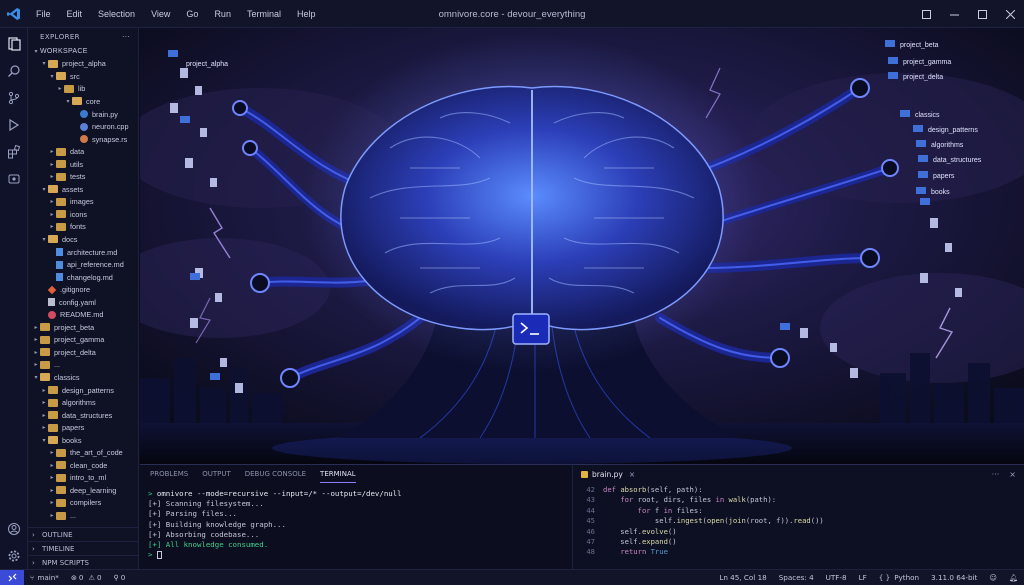 This screenshot has width=1024, height=585. I want to click on problems-indicator: ⊗ 0 ⚠ 0, so click(86, 577).